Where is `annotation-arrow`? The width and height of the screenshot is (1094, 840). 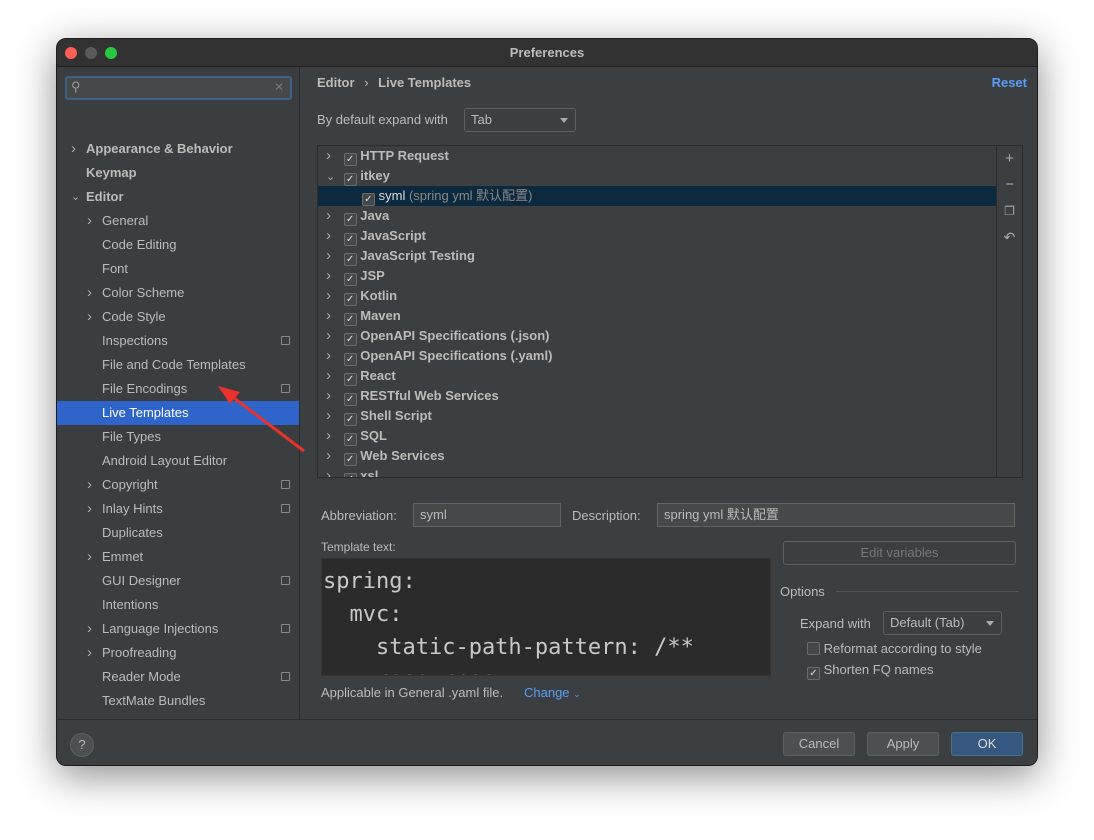
annotation-arrow is located at coordinates (261, 419).